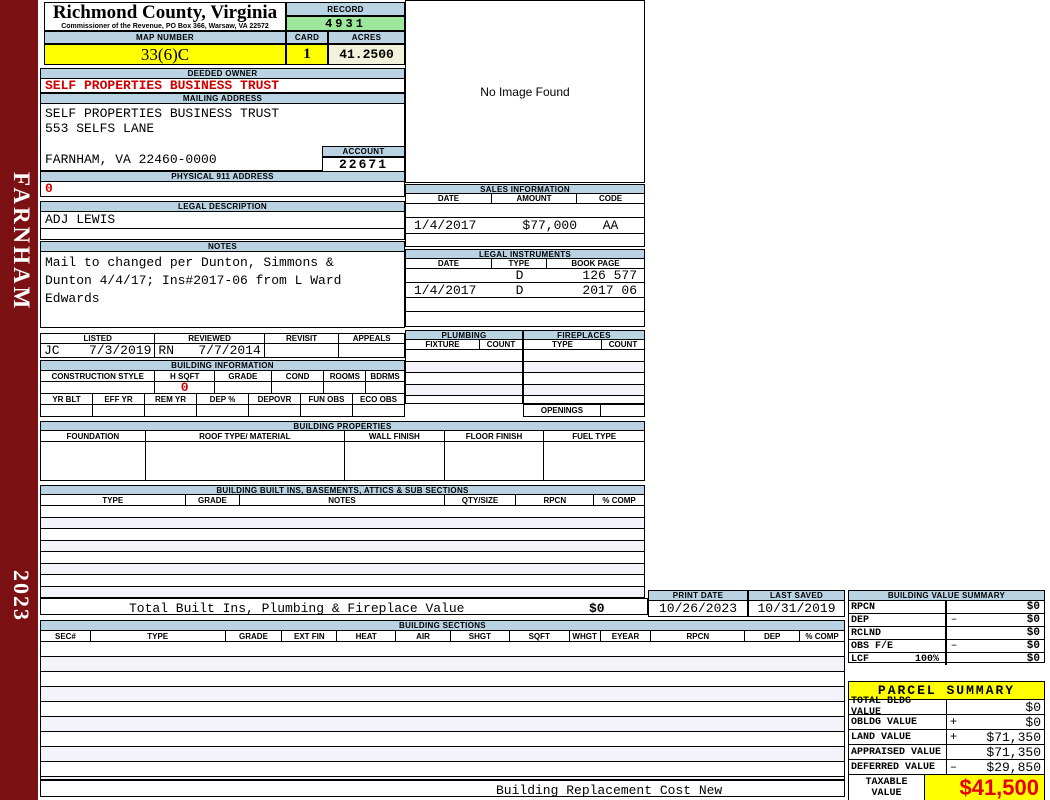  What do you see at coordinates (342, 552) in the screenshot?
I see `built-ins-rows-empty` at bounding box center [342, 552].